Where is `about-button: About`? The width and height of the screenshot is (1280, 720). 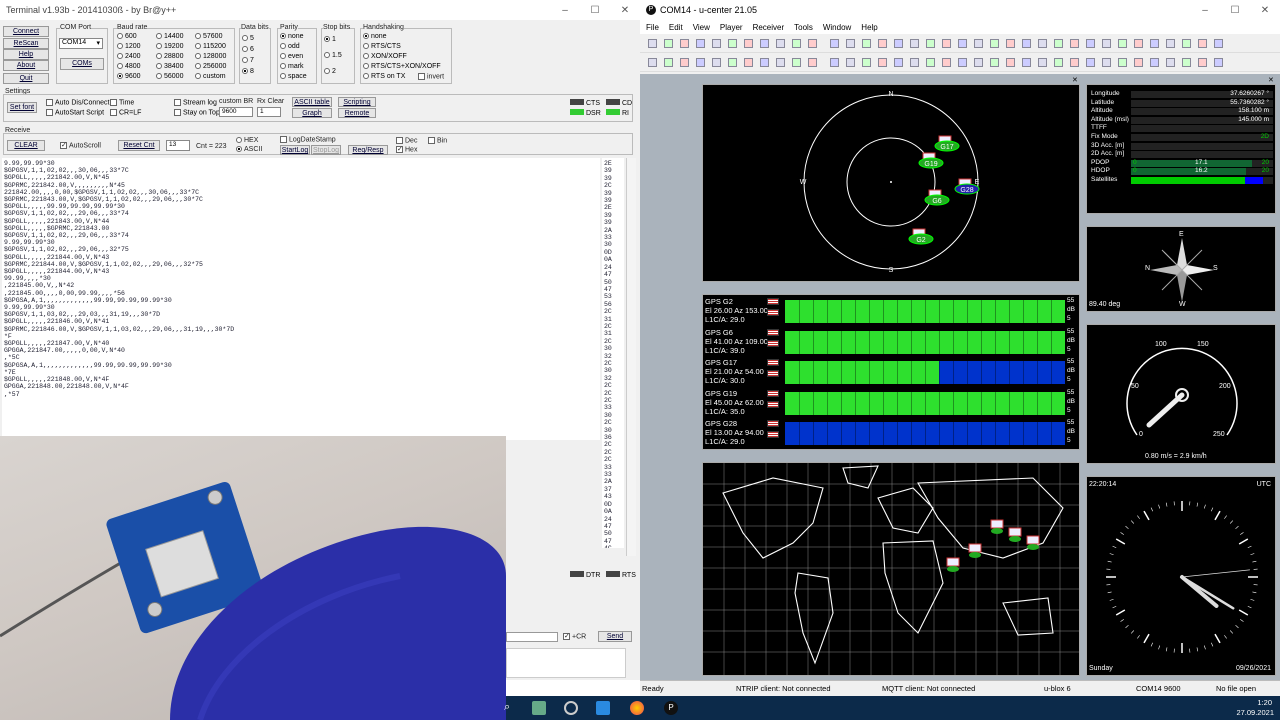 about-button: About is located at coordinates (26, 65).